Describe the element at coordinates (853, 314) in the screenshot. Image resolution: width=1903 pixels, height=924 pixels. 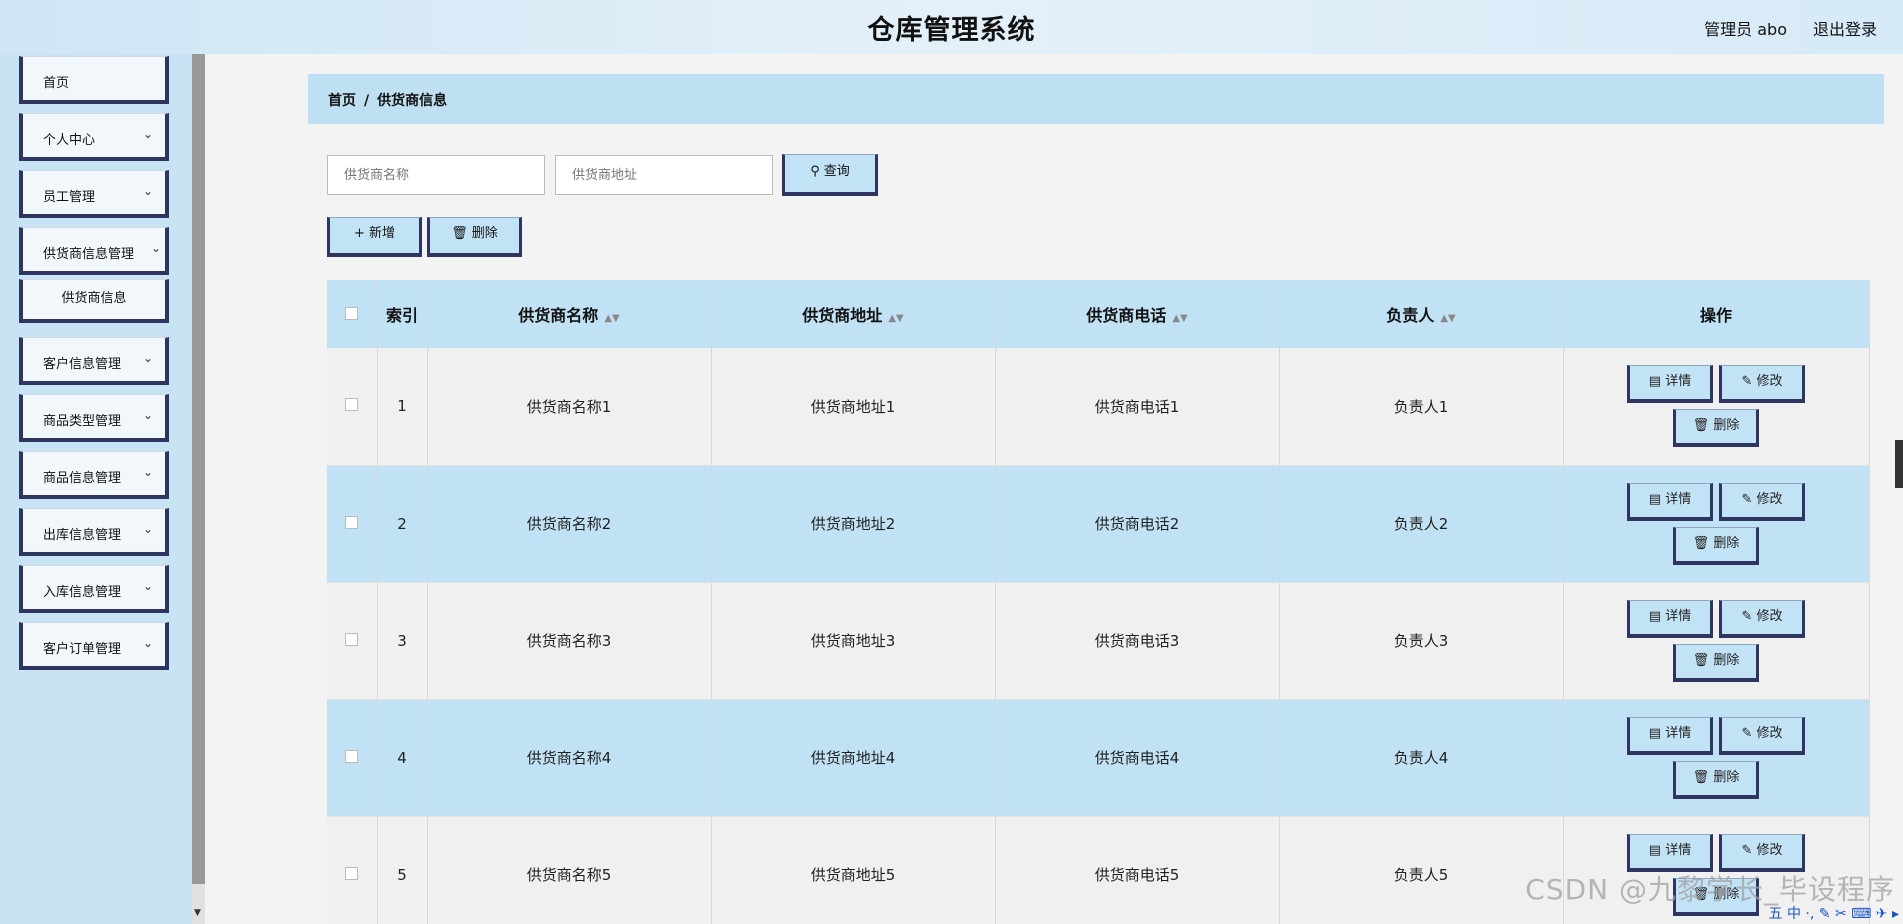
I see `header-supplier-address: 供货商地址 ▲▼` at that location.